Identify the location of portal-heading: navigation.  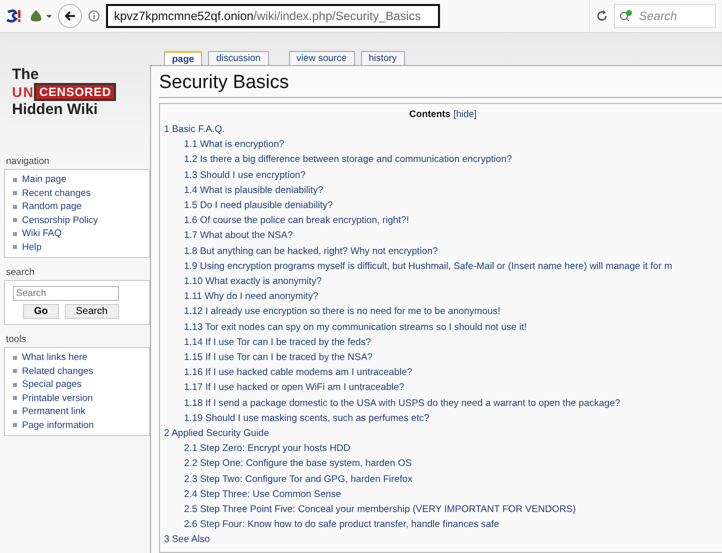
(28, 161).